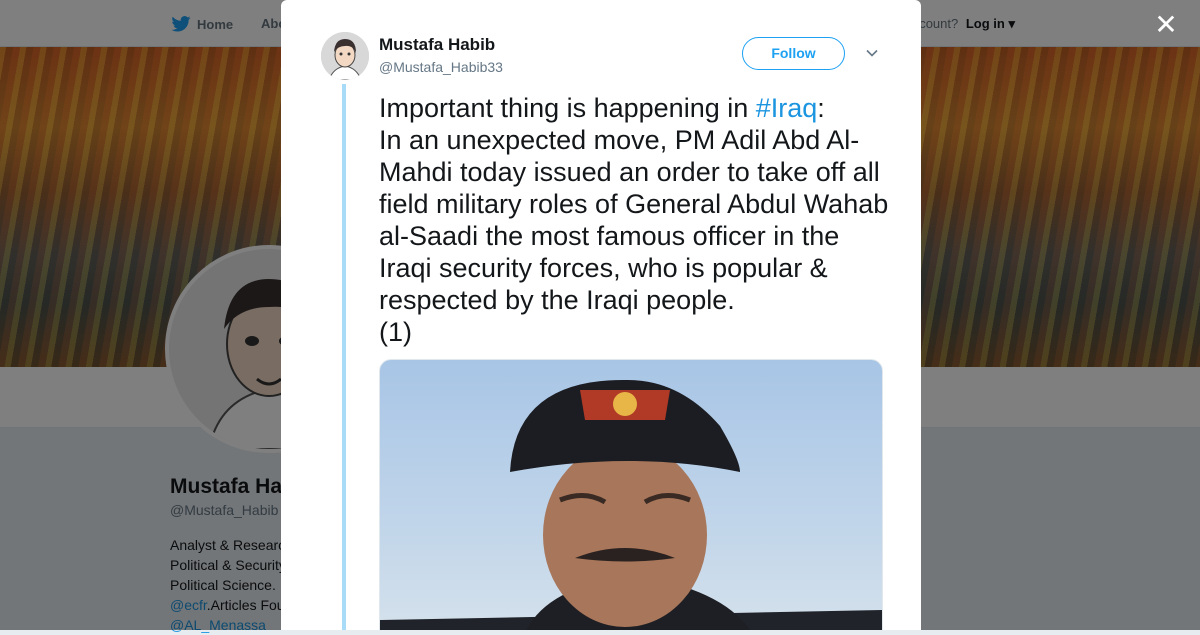 This screenshot has height=635, width=1200. What do you see at coordinates (344, 357) in the screenshot?
I see `thread-line` at bounding box center [344, 357].